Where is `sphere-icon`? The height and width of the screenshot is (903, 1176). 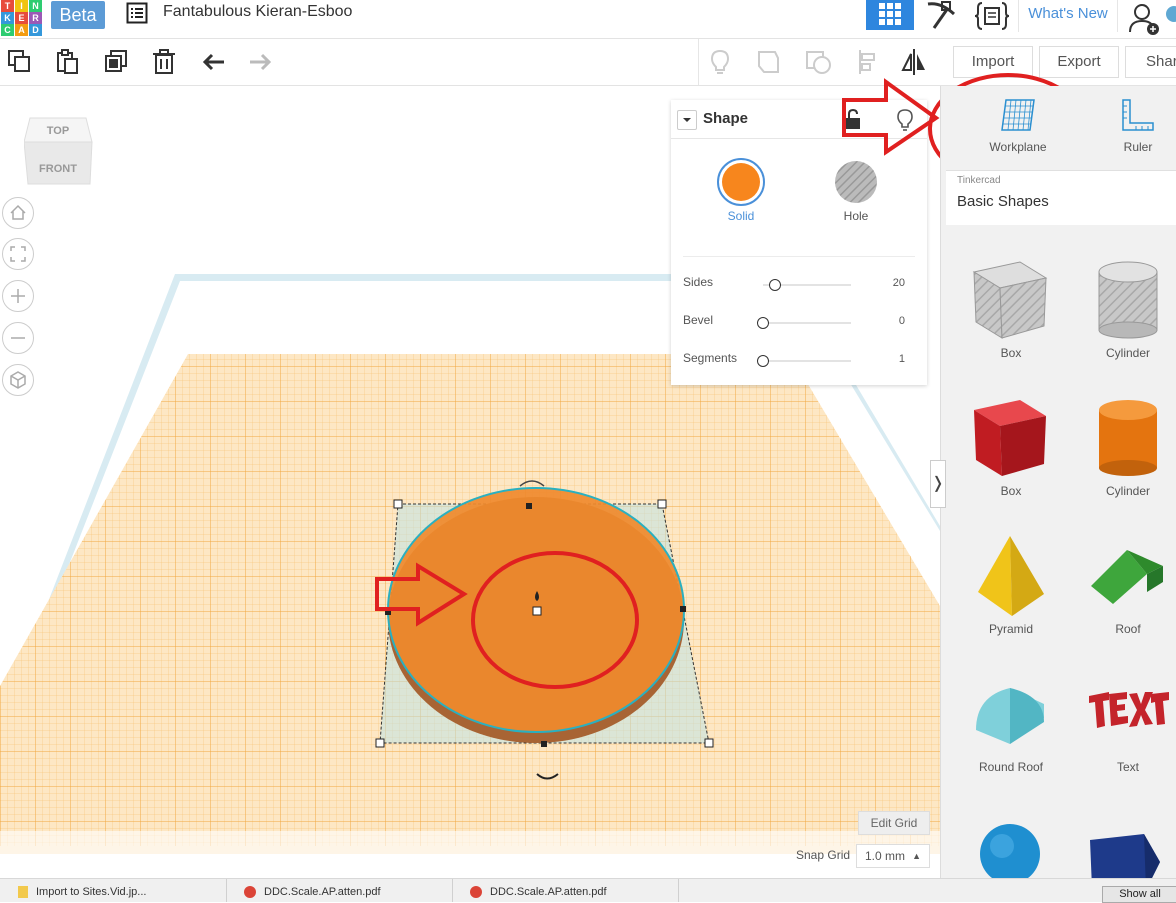
sphere-icon is located at coordinates (1010, 850).